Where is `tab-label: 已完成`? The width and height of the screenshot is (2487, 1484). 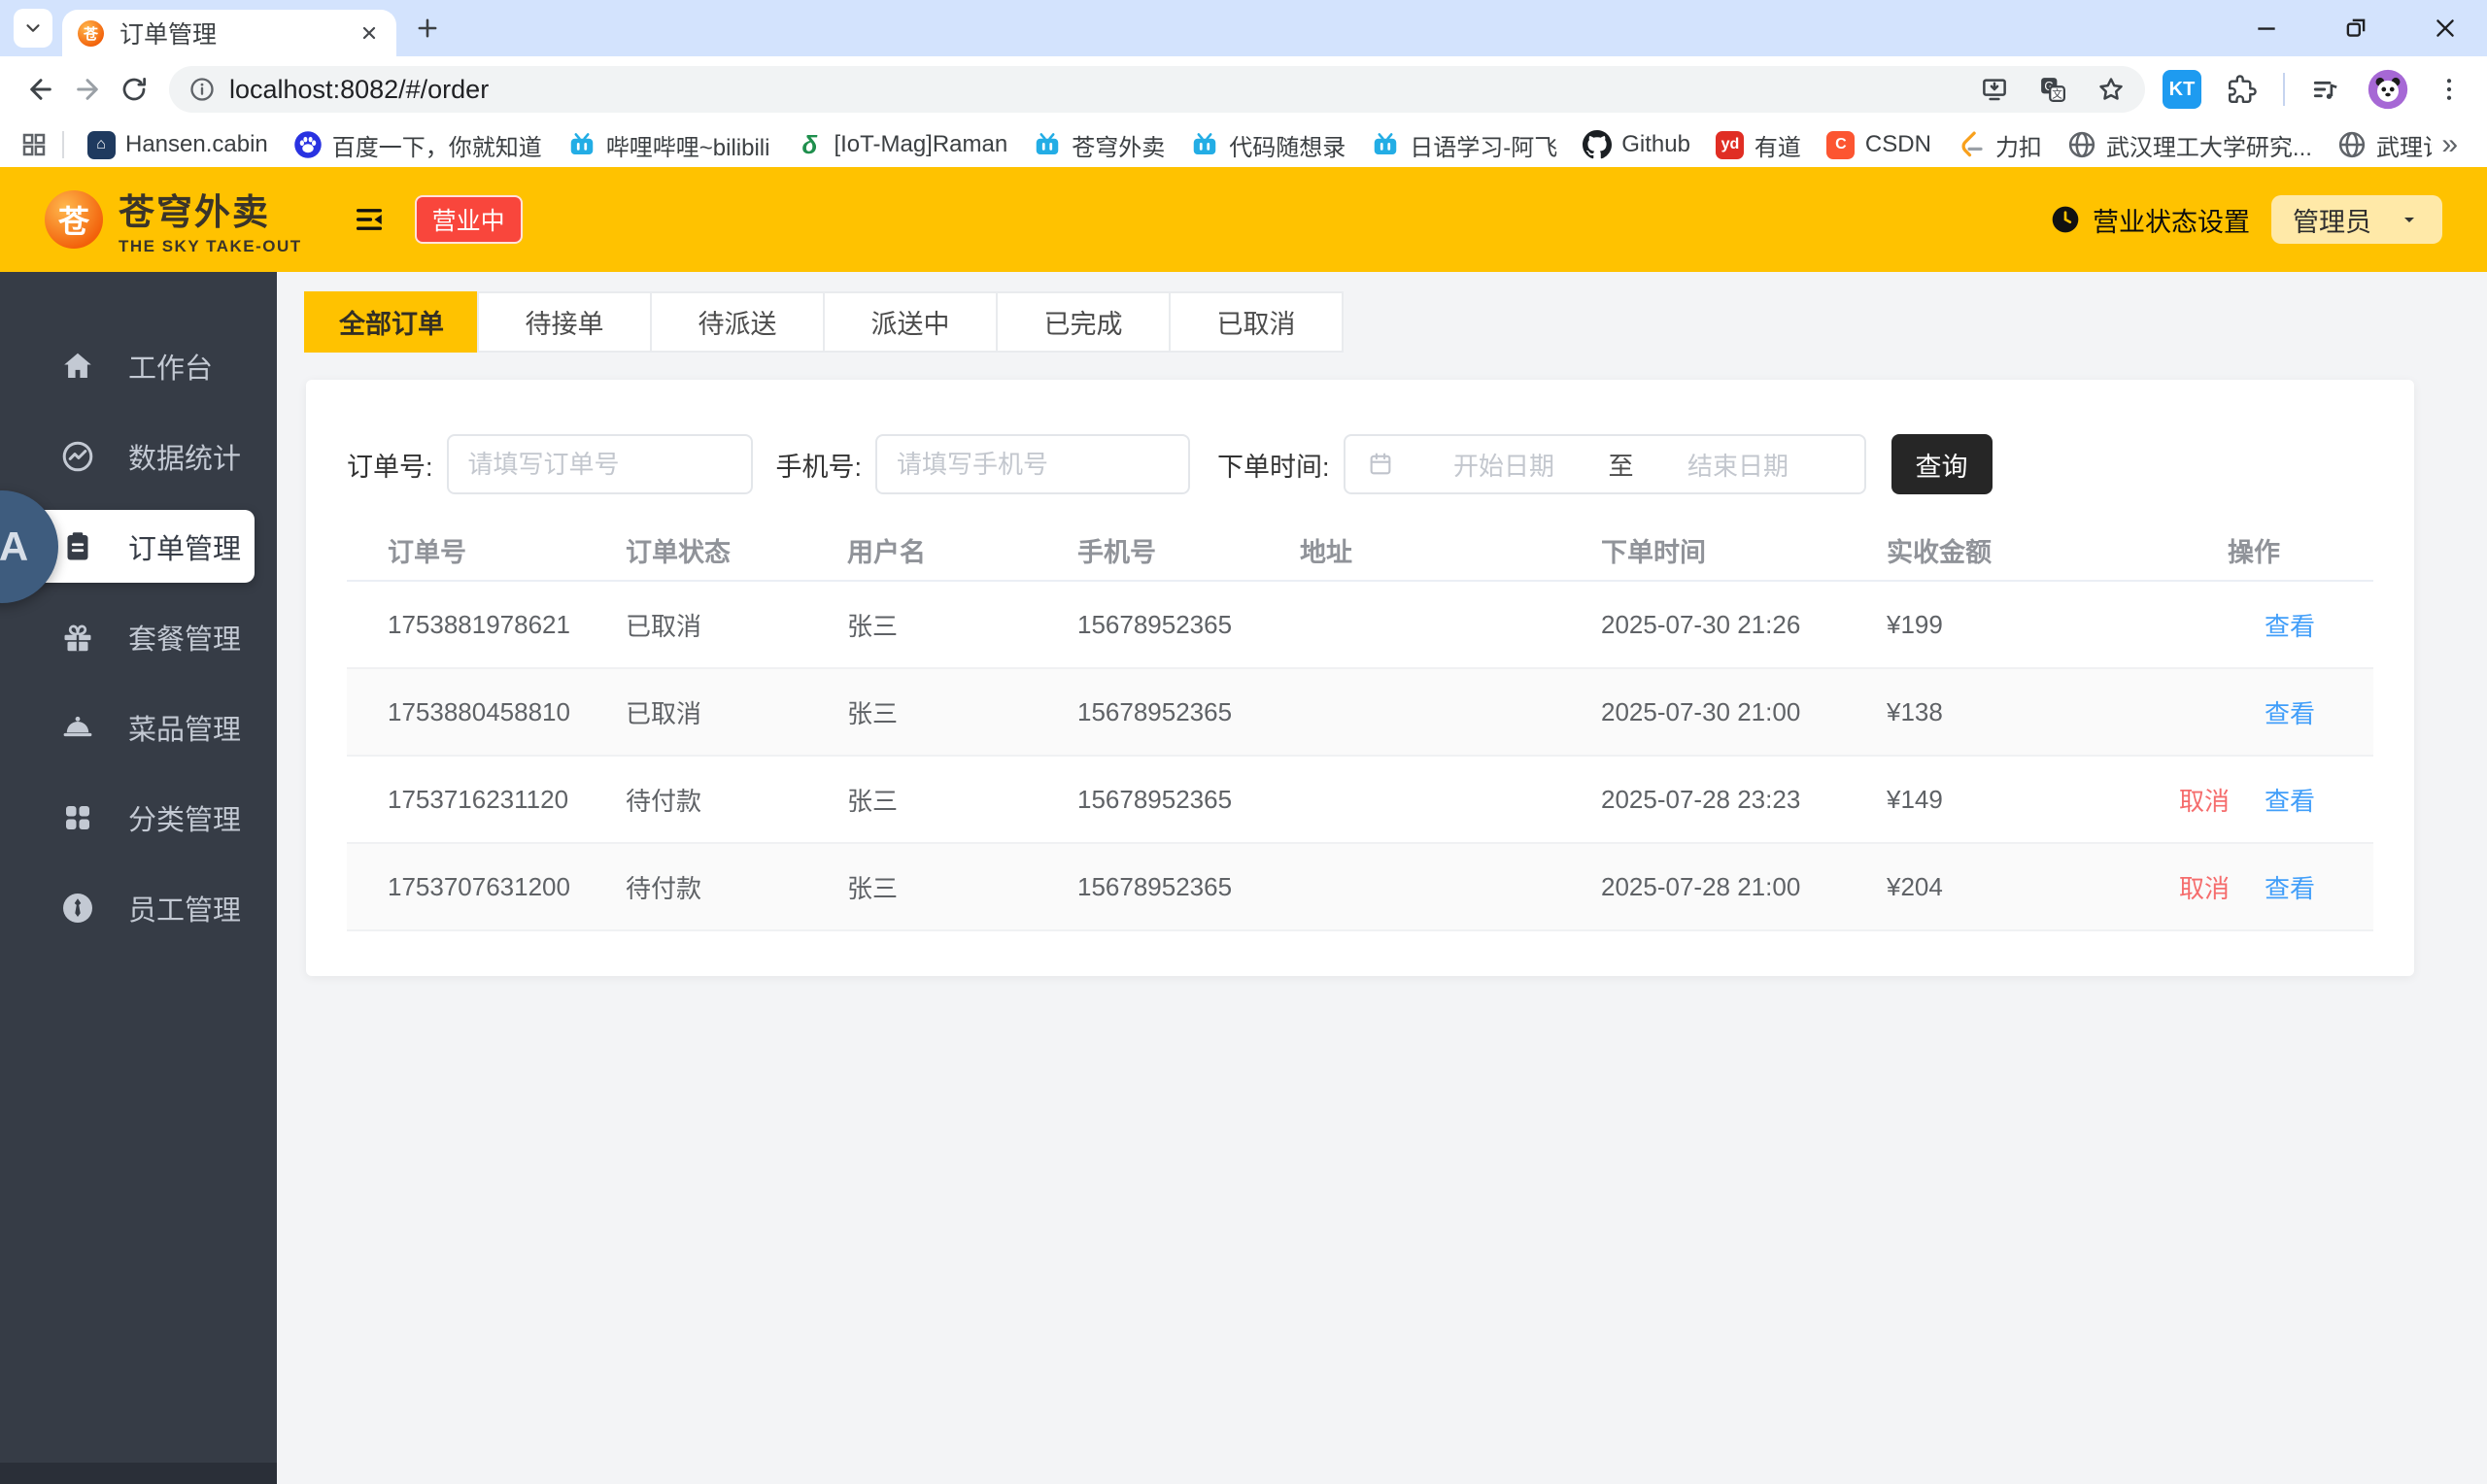 tab-label: 已完成 is located at coordinates (1083, 324).